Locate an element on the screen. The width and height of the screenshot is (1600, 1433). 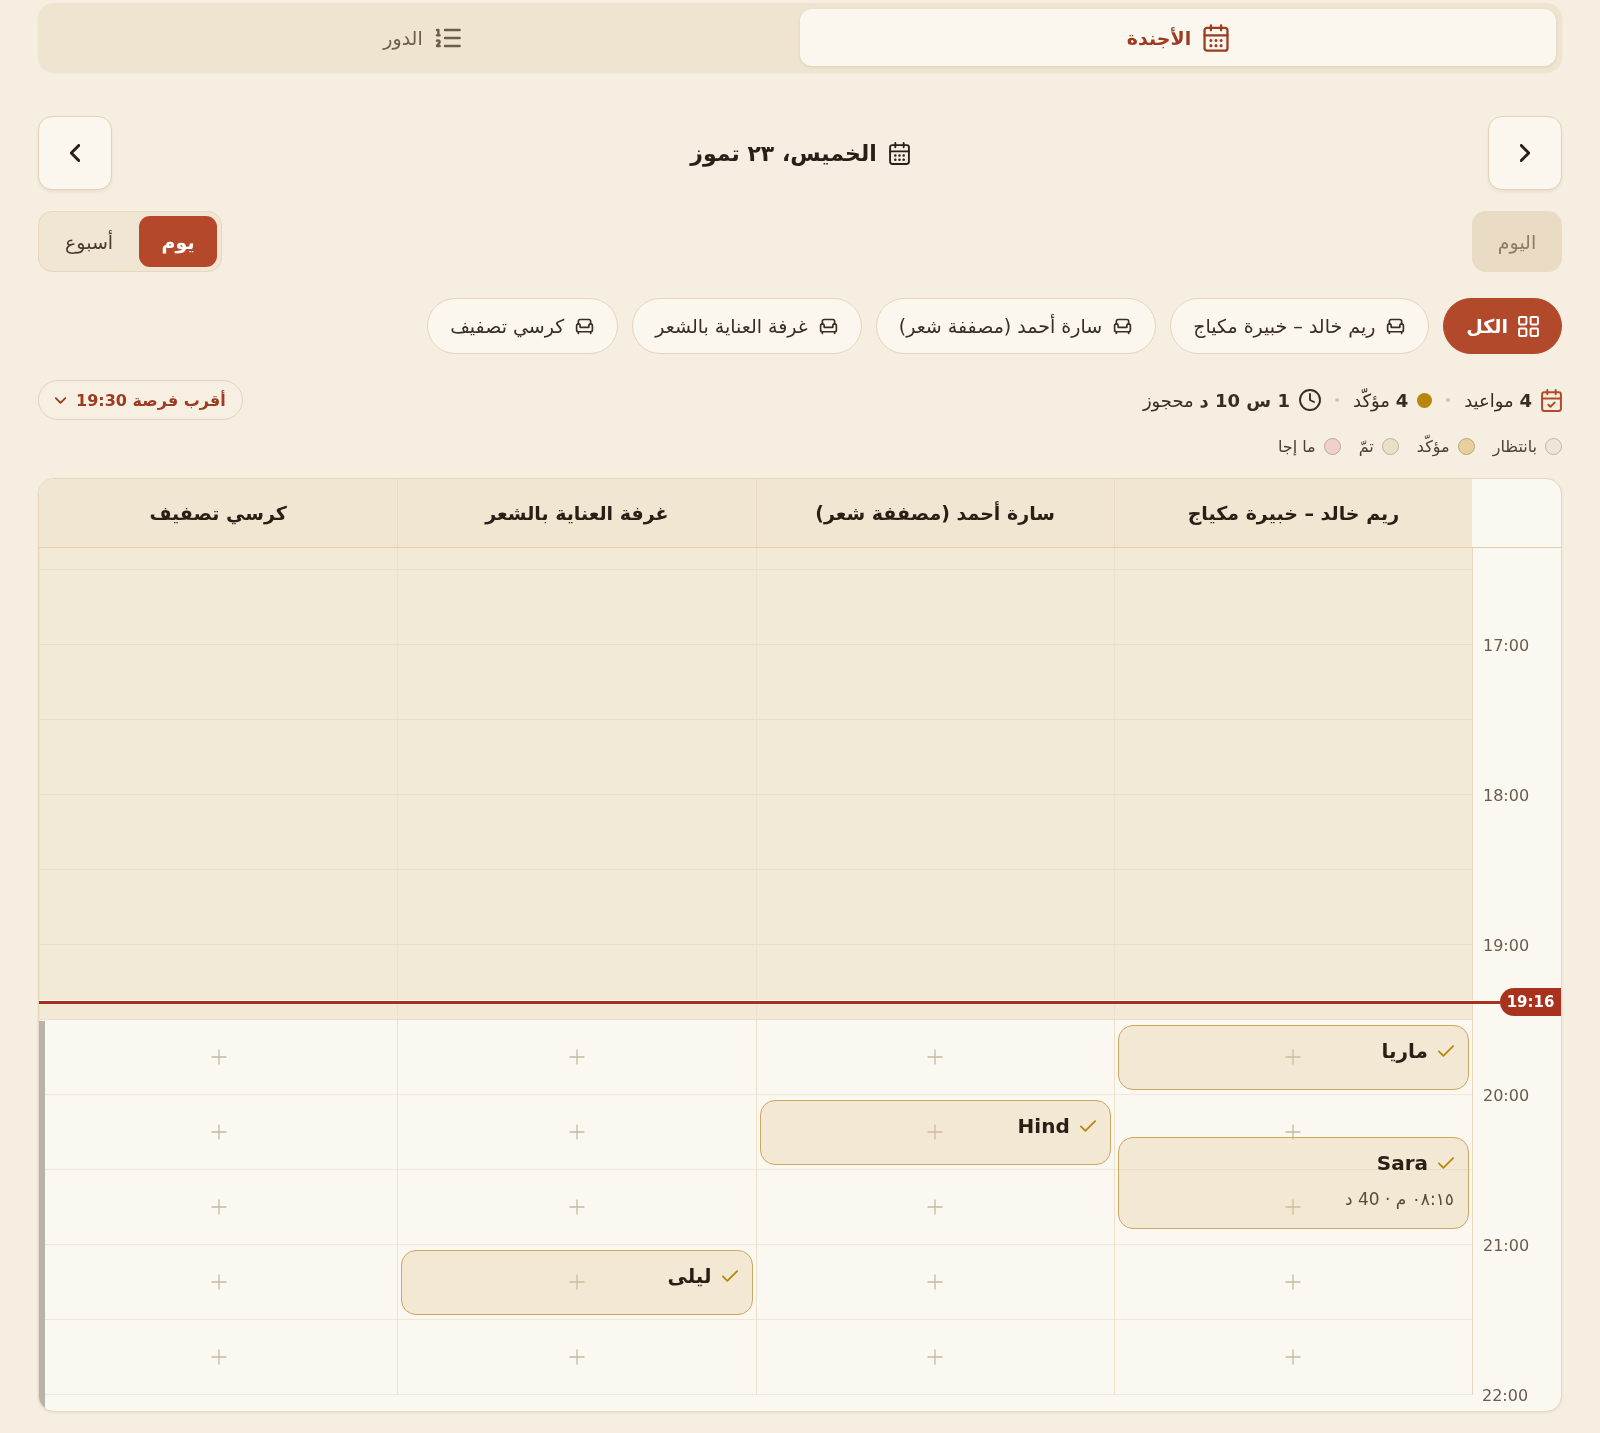
tab: الدور is located at coordinates (422, 37).